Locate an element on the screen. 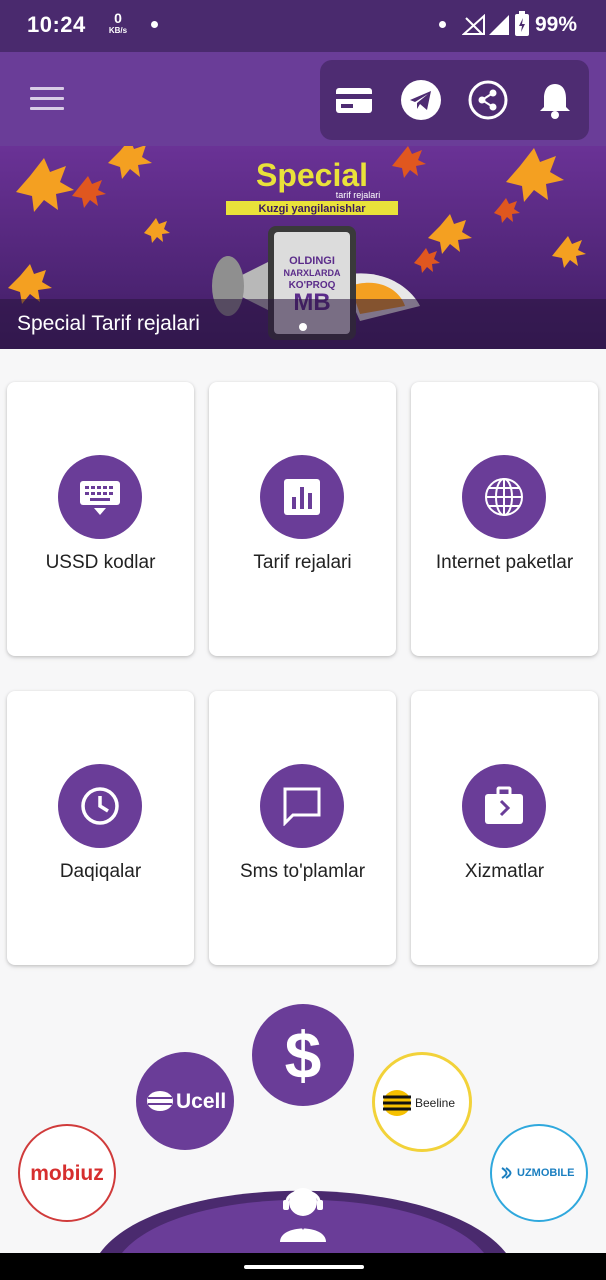  menu-card-internet: Internet paketlar is located at coordinates (504, 519).